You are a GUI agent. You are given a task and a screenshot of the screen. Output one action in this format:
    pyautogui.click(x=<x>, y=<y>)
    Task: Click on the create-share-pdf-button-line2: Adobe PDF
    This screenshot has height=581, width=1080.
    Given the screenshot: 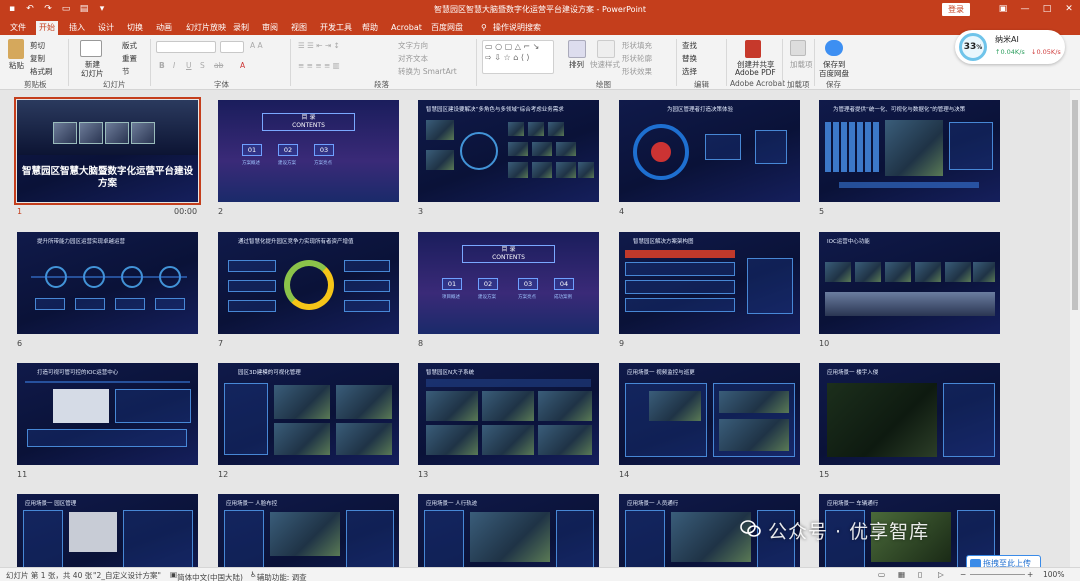 What is the action you would take?
    pyautogui.click(x=755, y=72)
    